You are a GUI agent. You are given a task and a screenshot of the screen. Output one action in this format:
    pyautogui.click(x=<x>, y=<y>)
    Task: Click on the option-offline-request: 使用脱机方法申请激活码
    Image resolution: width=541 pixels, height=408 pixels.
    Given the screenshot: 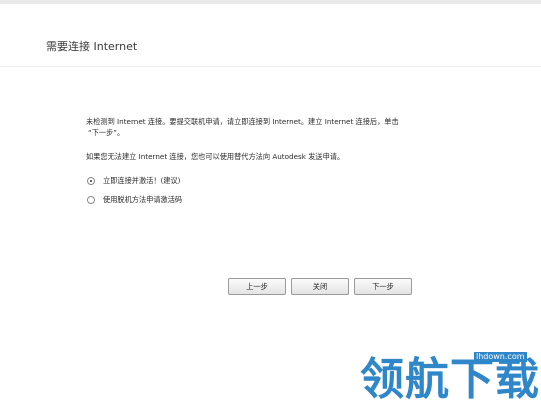 What is the action you would take?
    pyautogui.click(x=134, y=200)
    